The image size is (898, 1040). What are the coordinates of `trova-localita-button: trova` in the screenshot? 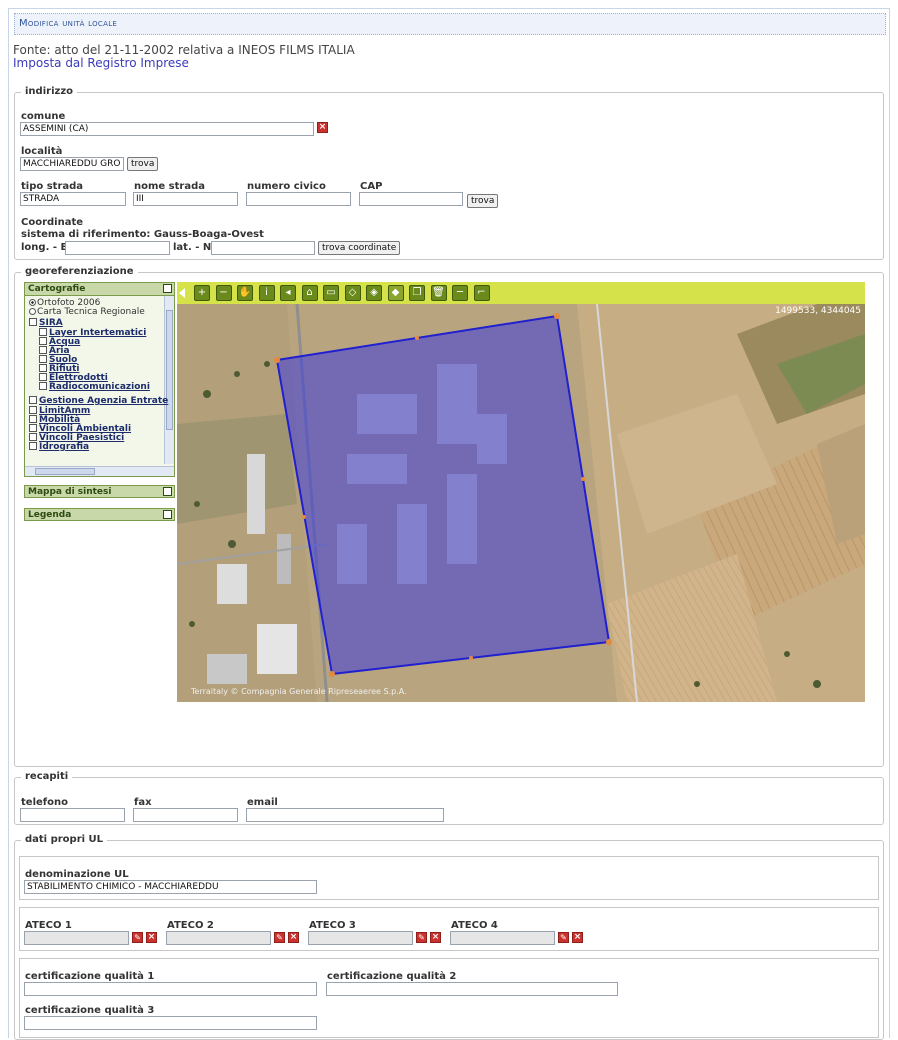 It's located at (143, 164).